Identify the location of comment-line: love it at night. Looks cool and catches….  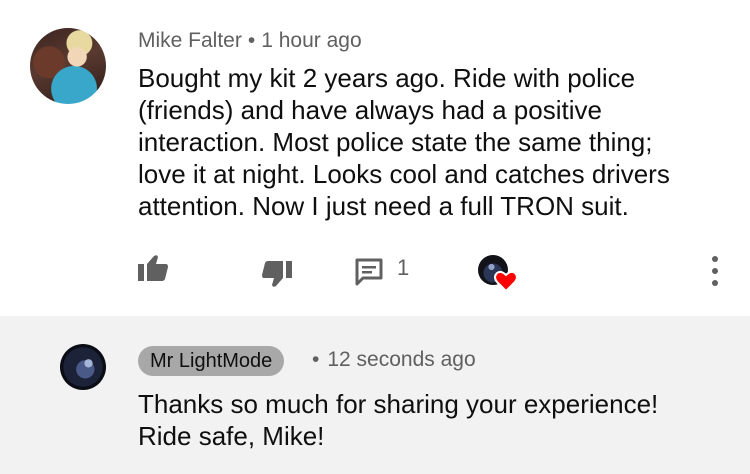
(404, 174).